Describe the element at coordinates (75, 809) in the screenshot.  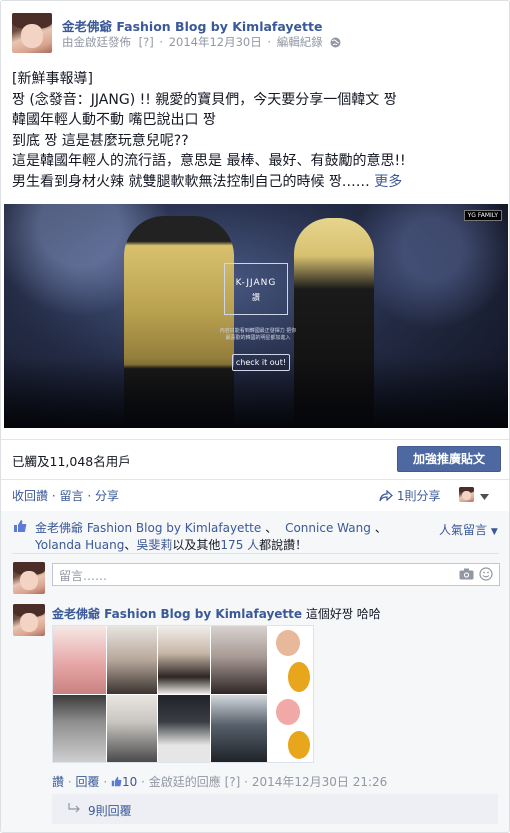
I see `reply-arrow-icon` at that location.